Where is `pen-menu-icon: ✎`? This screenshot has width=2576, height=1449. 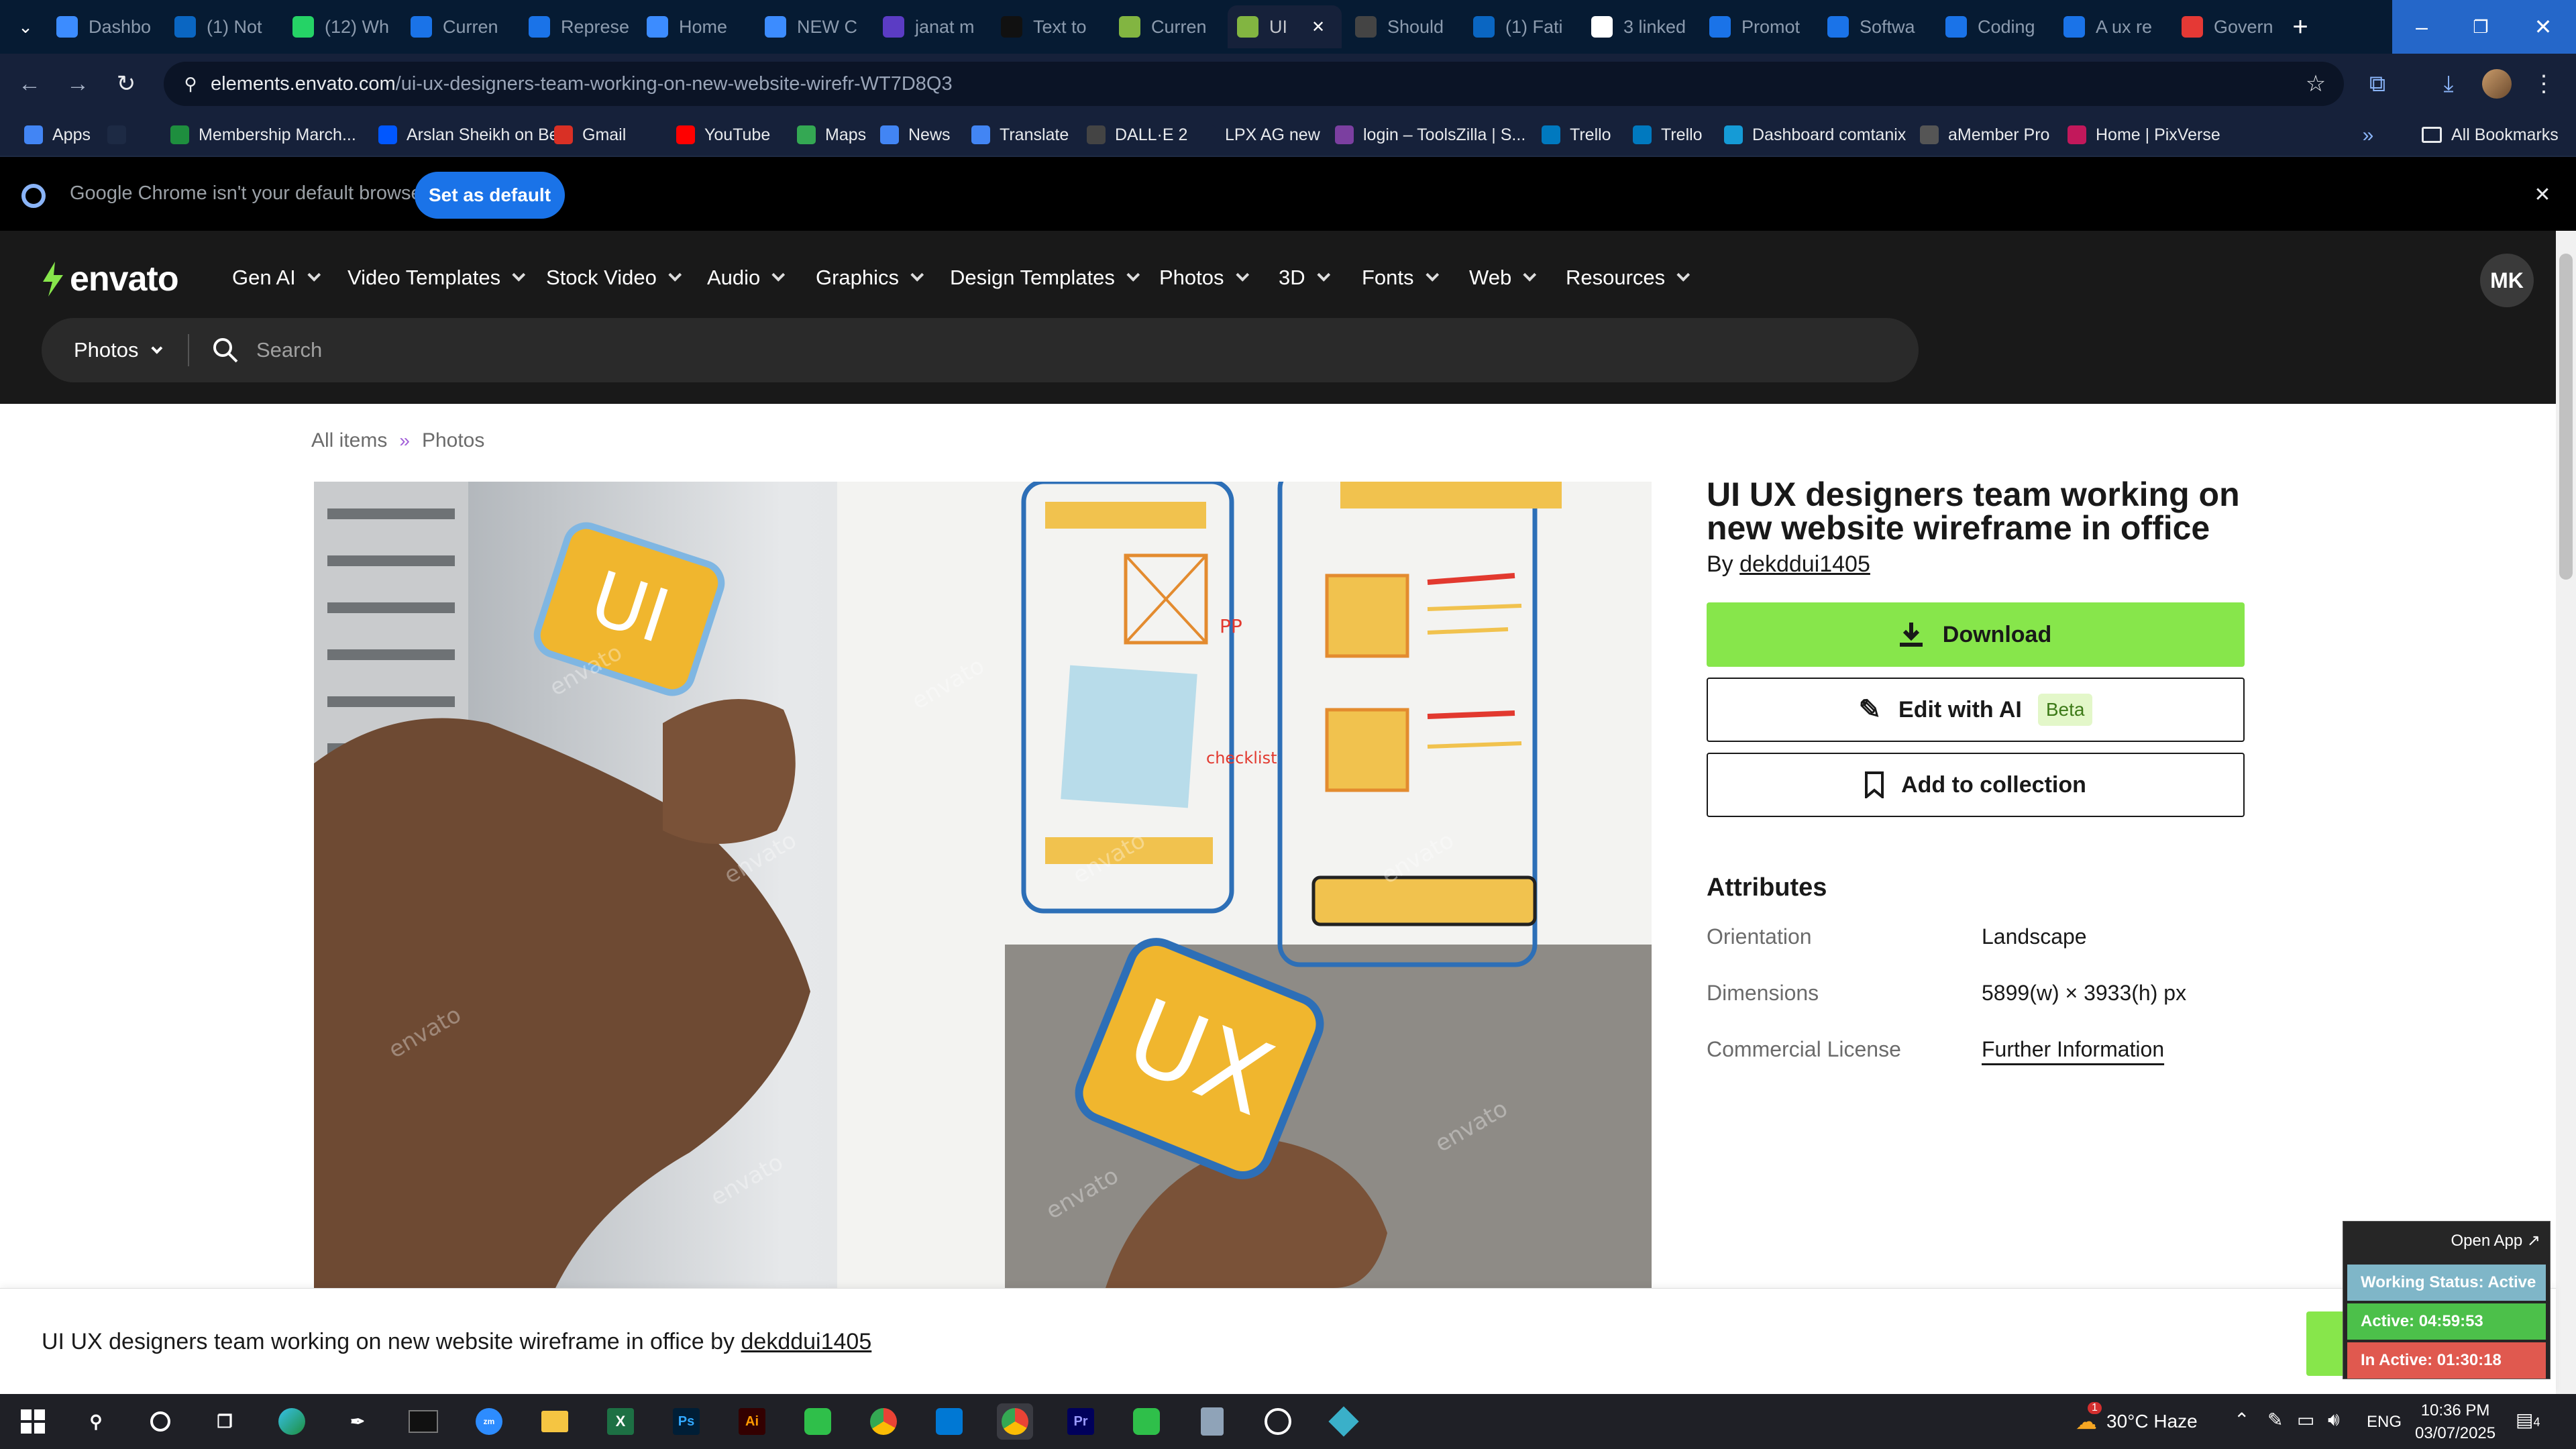
pen-menu-icon: ✎ is located at coordinates (2275, 1420).